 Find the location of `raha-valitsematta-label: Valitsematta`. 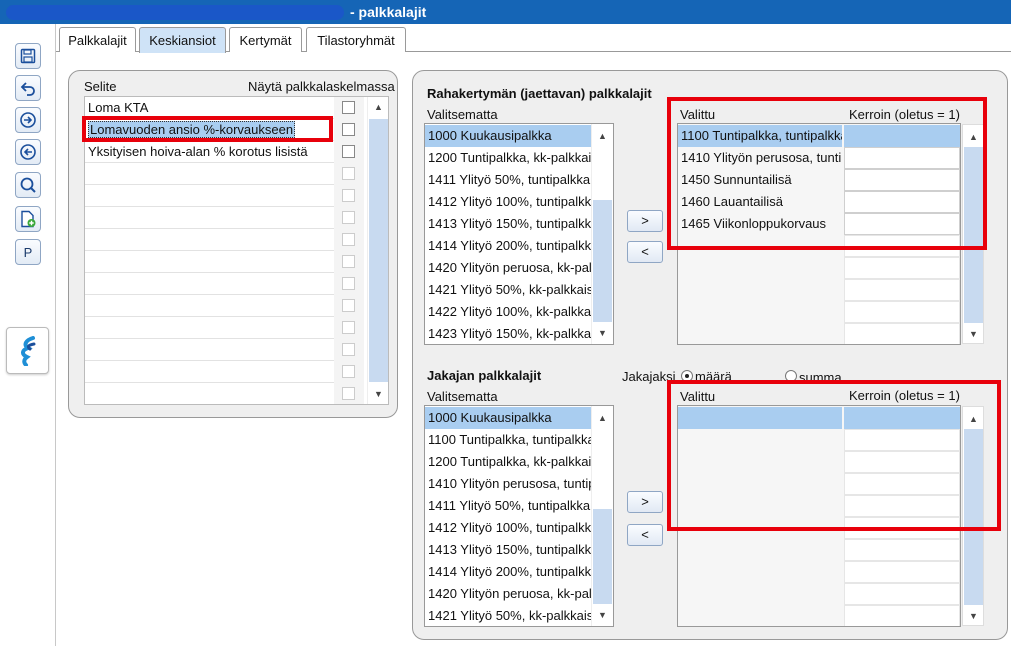

raha-valitsematta-label: Valitsematta is located at coordinates (462, 114).